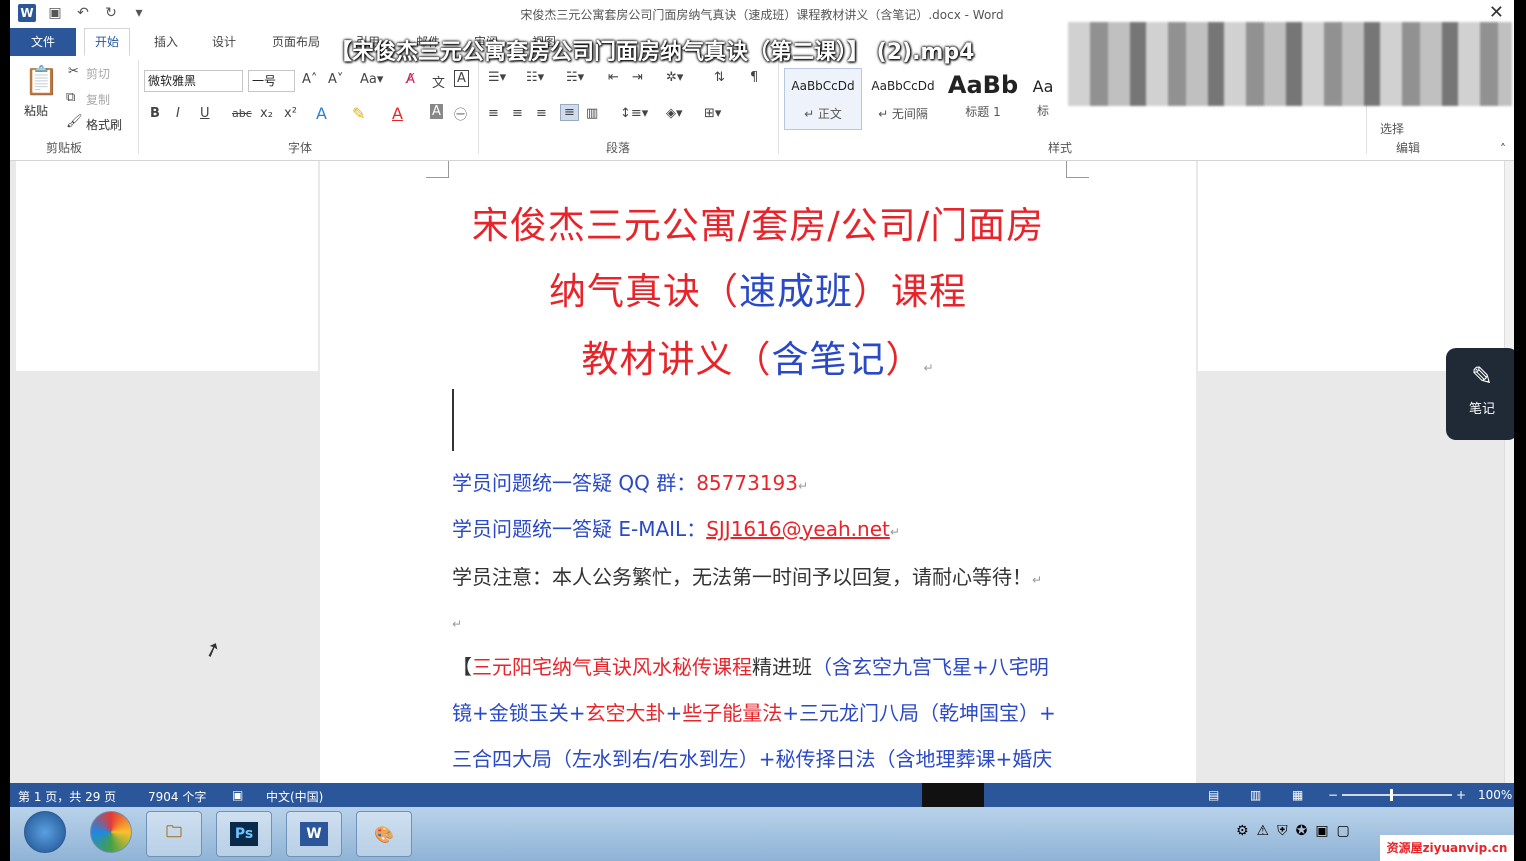  Describe the element at coordinates (747, 483) in the screenshot. I see `qq-value: 85773193` at that location.